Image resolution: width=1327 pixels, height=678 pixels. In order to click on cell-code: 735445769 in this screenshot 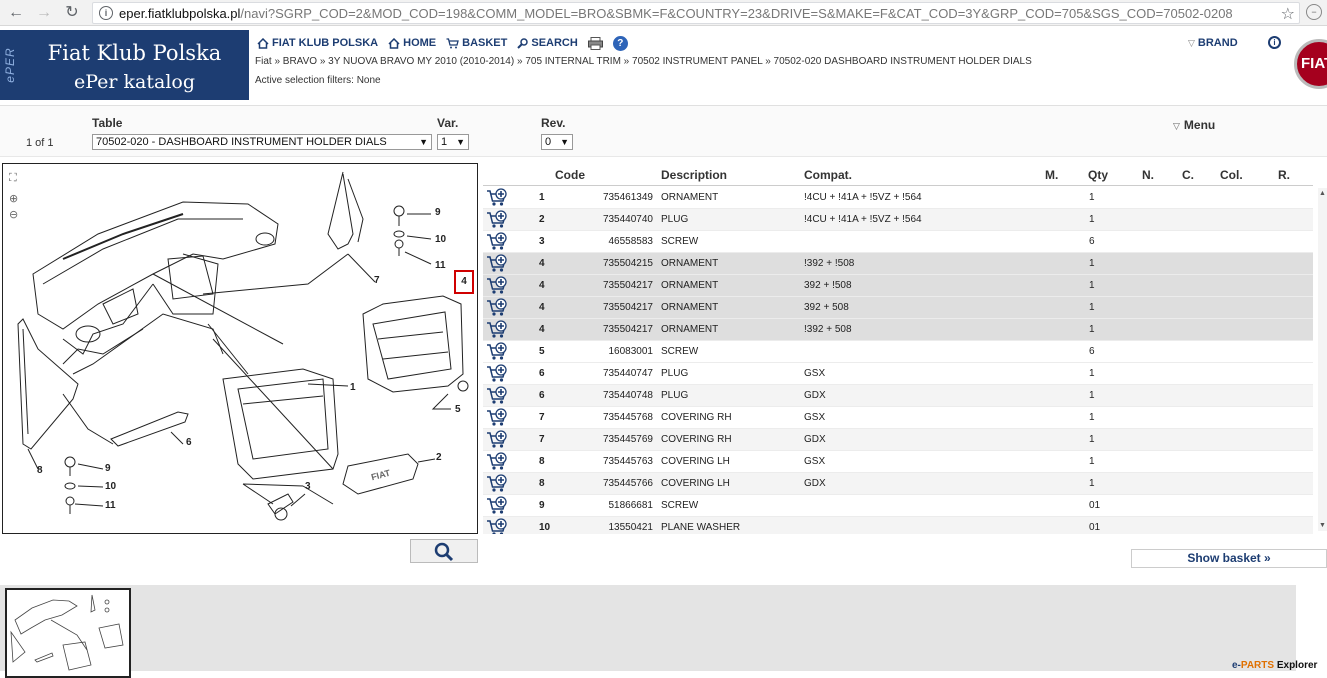, I will do `click(609, 439)`.